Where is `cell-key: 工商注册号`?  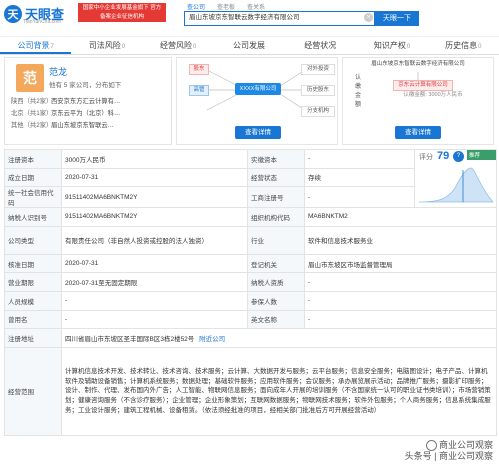
cell-key: 工商注册号 is located at coordinates (276, 197).